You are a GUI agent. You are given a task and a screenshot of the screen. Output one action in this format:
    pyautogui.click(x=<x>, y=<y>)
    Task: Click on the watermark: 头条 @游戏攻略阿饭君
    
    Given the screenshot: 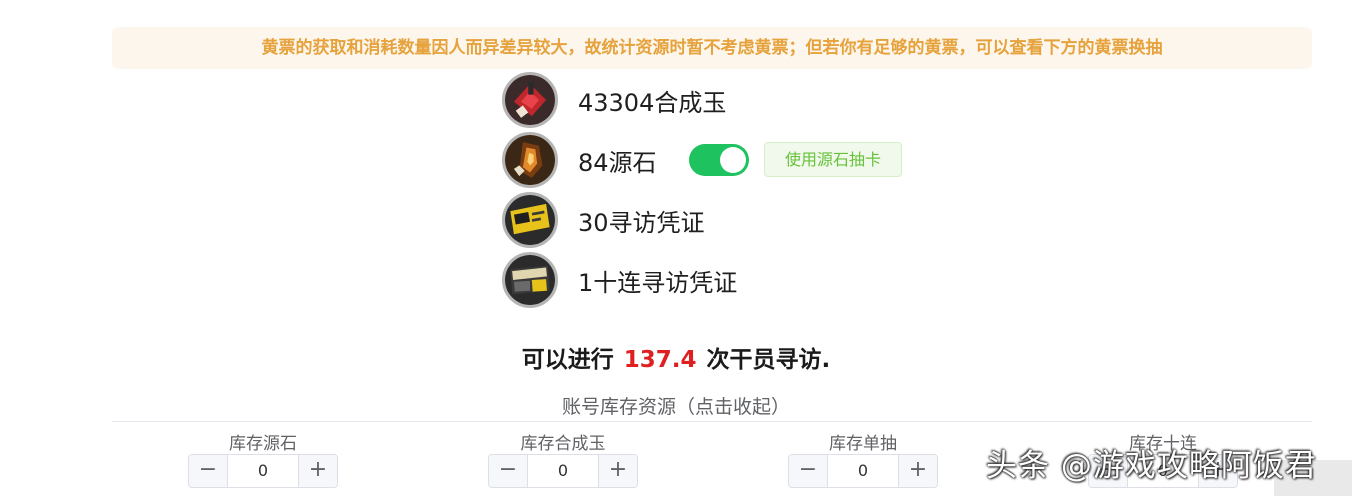 What is the action you would take?
    pyautogui.click(x=1151, y=466)
    